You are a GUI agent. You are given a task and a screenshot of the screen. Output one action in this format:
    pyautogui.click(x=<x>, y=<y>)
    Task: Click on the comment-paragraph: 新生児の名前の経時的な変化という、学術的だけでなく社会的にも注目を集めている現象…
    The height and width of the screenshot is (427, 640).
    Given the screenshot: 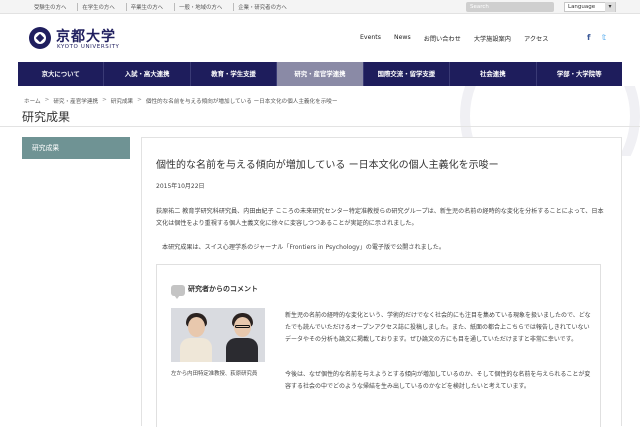 What is the action you would take?
    pyautogui.click(x=438, y=327)
    